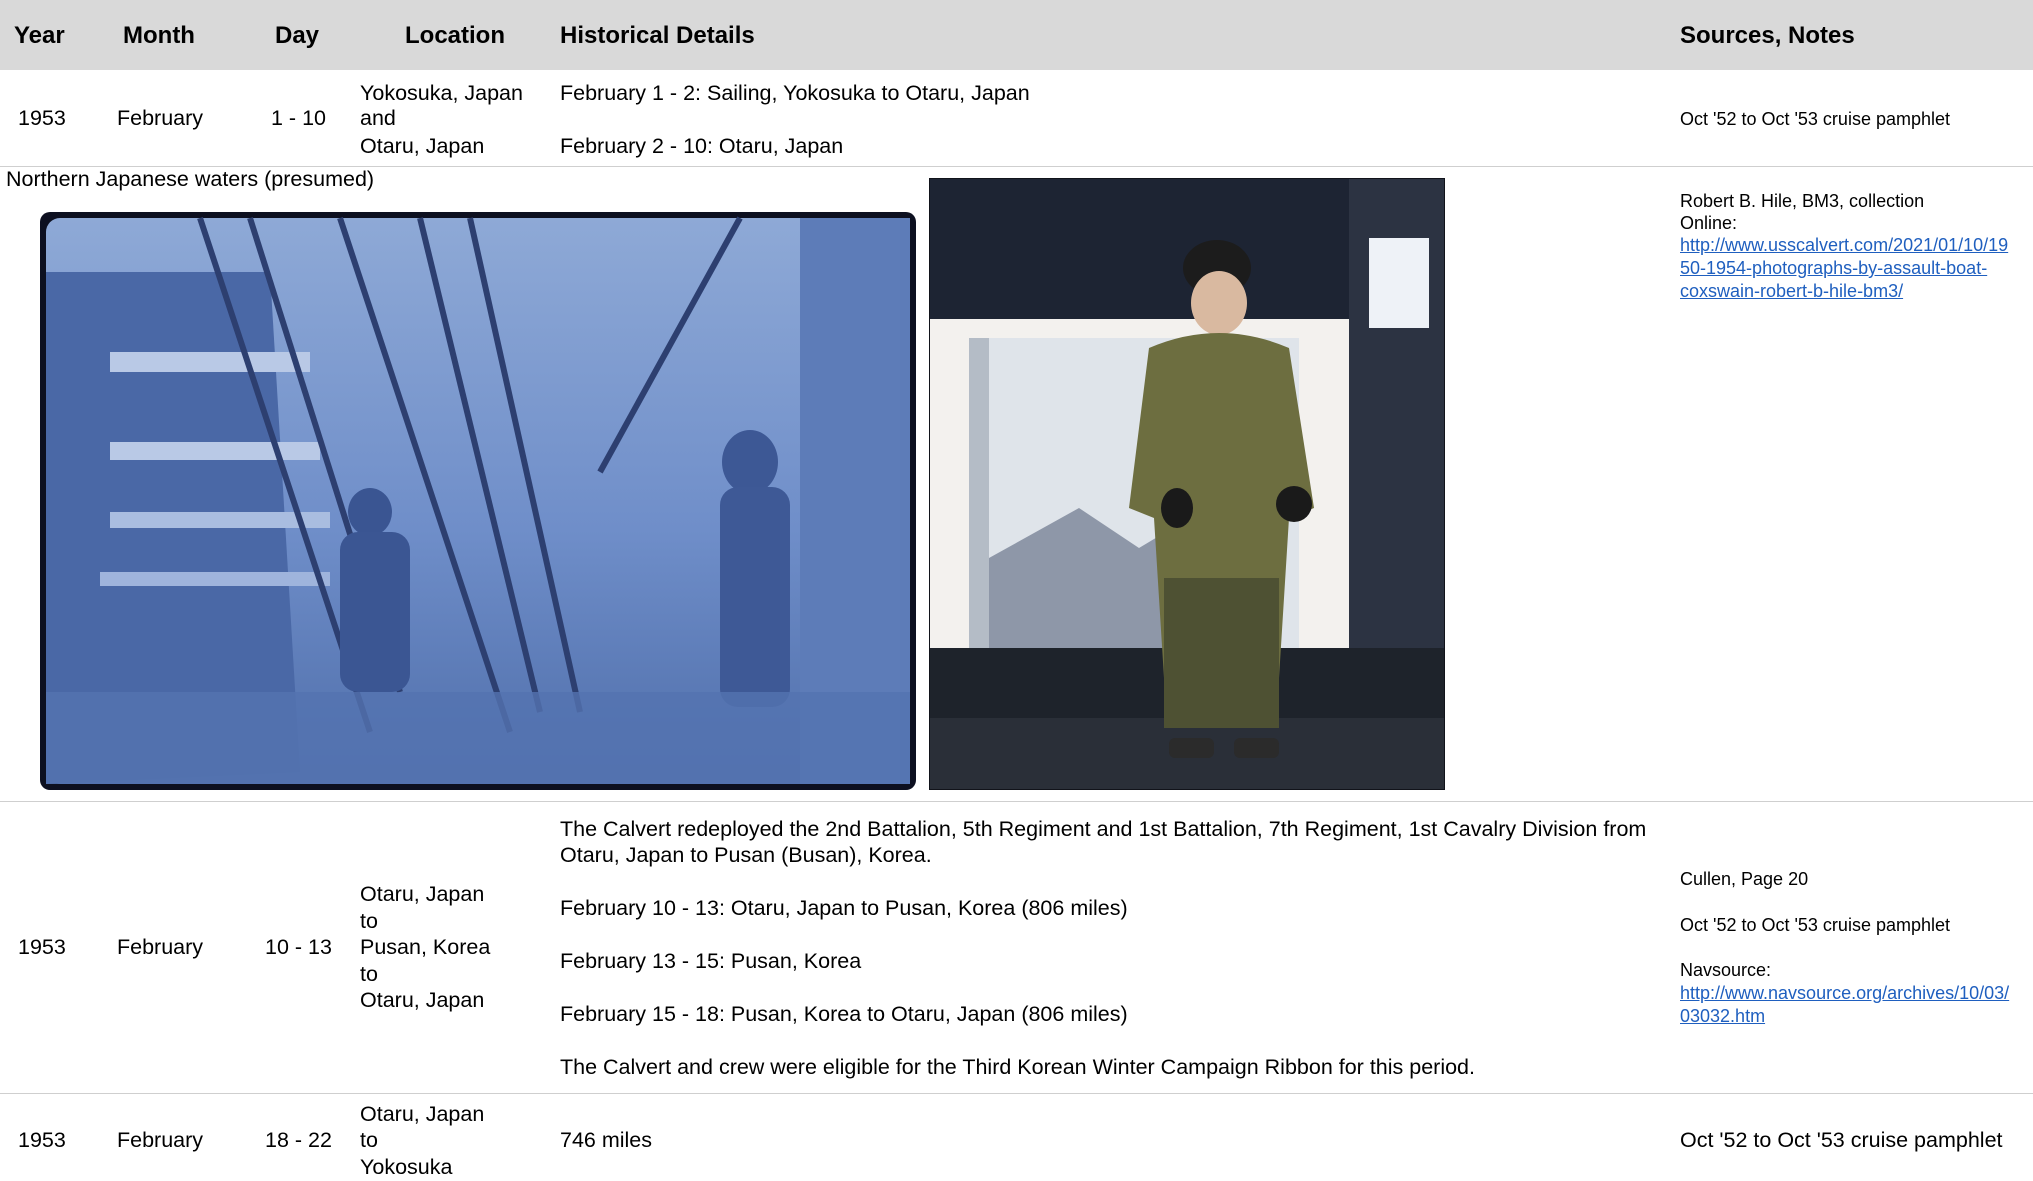 This screenshot has width=2033, height=1181. What do you see at coordinates (42, 947) in the screenshot?
I see `row2-year: 1953` at bounding box center [42, 947].